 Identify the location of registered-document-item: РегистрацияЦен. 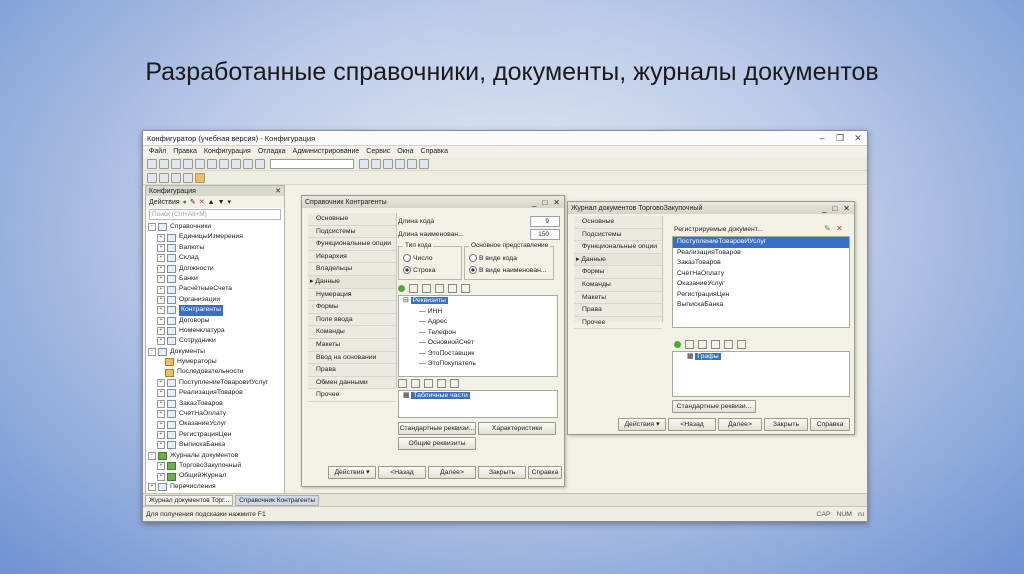
(761, 295).